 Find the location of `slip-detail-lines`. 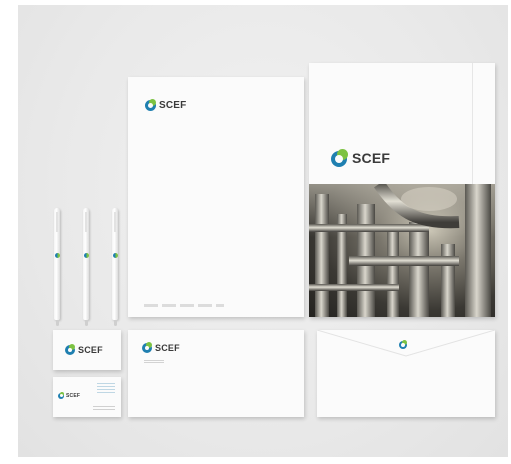

slip-detail-lines is located at coordinates (154, 361).